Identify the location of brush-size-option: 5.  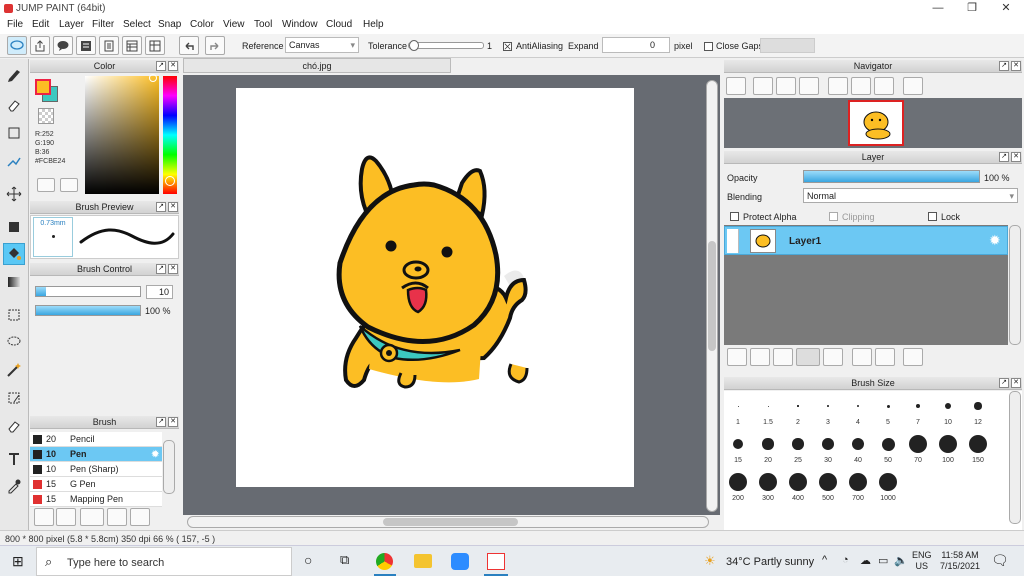
(888, 412).